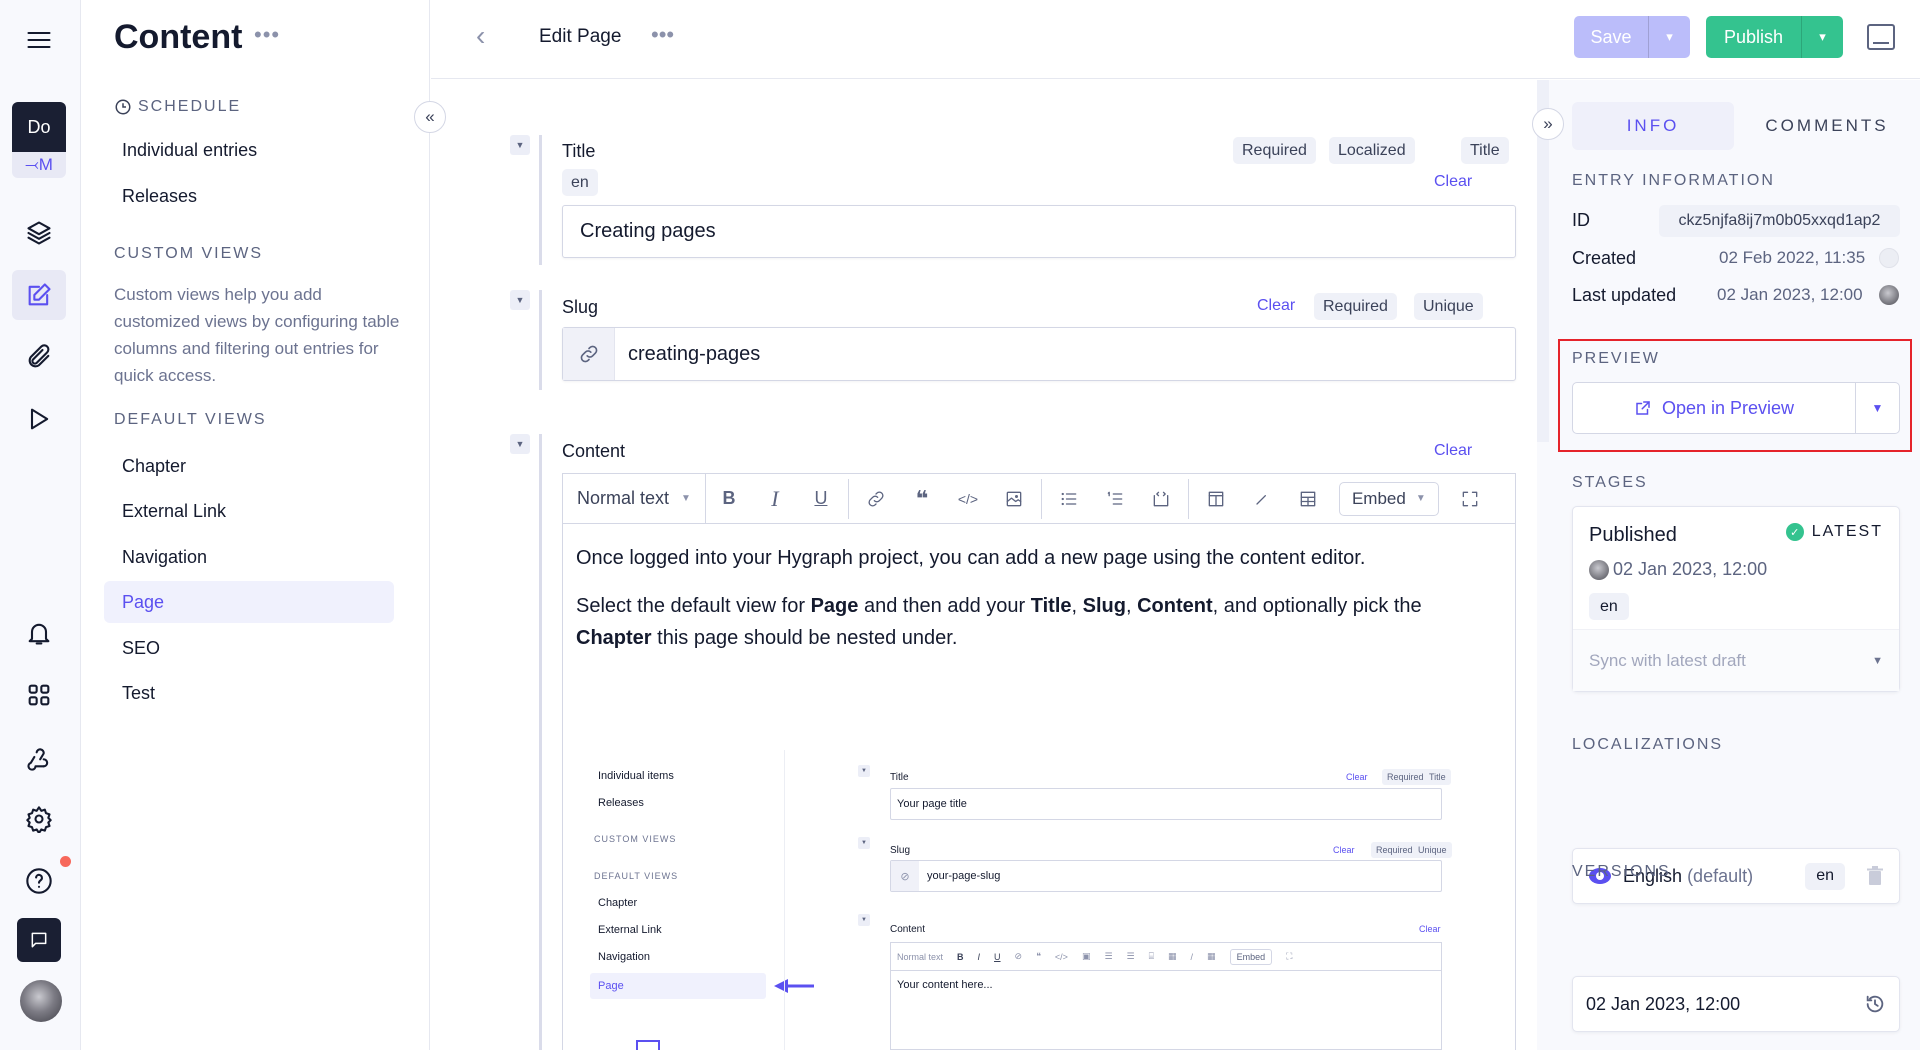  What do you see at coordinates (249, 150) in the screenshot?
I see `sidebar-item-individual-entries: Individual entries` at bounding box center [249, 150].